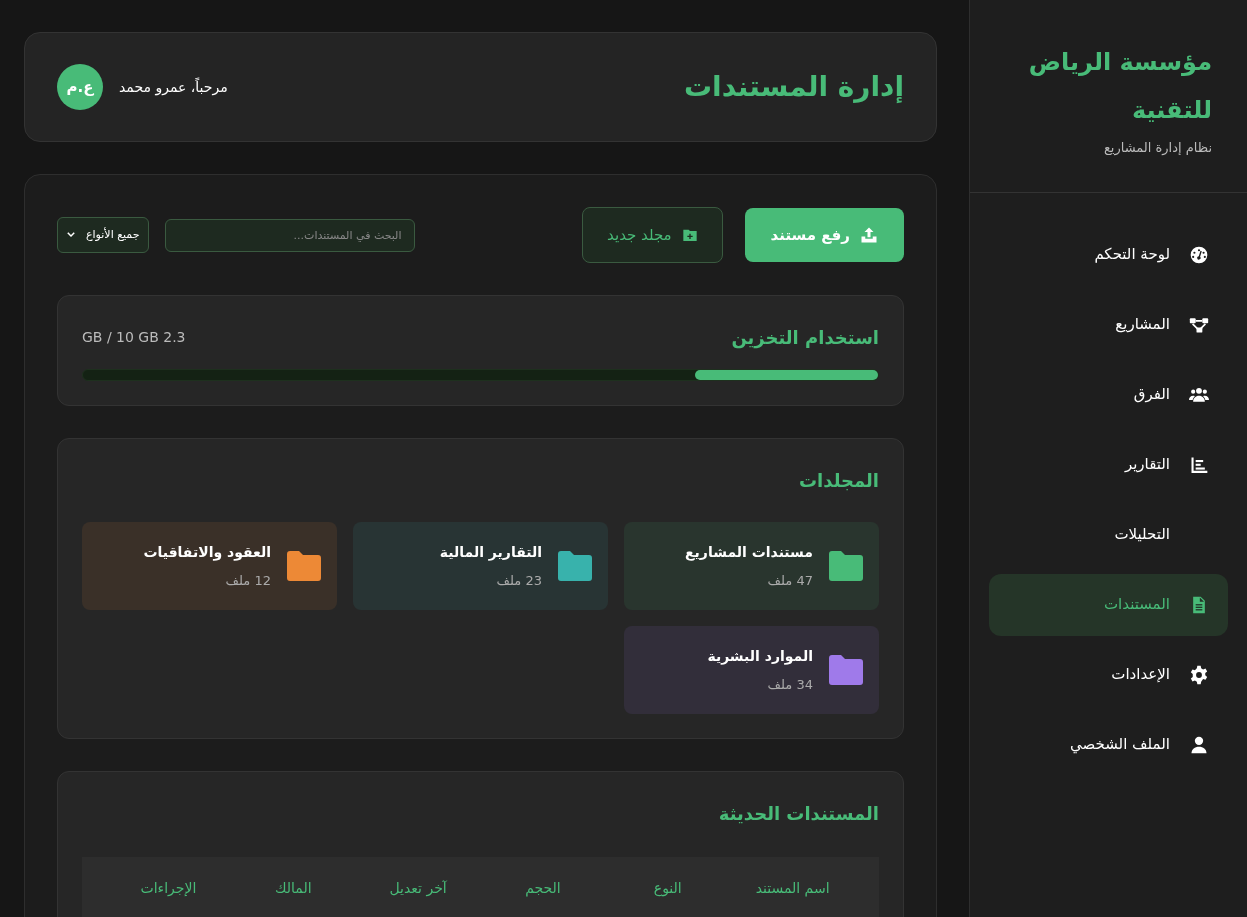  I want to click on column-header: آخر تعديل, so click(418, 888).